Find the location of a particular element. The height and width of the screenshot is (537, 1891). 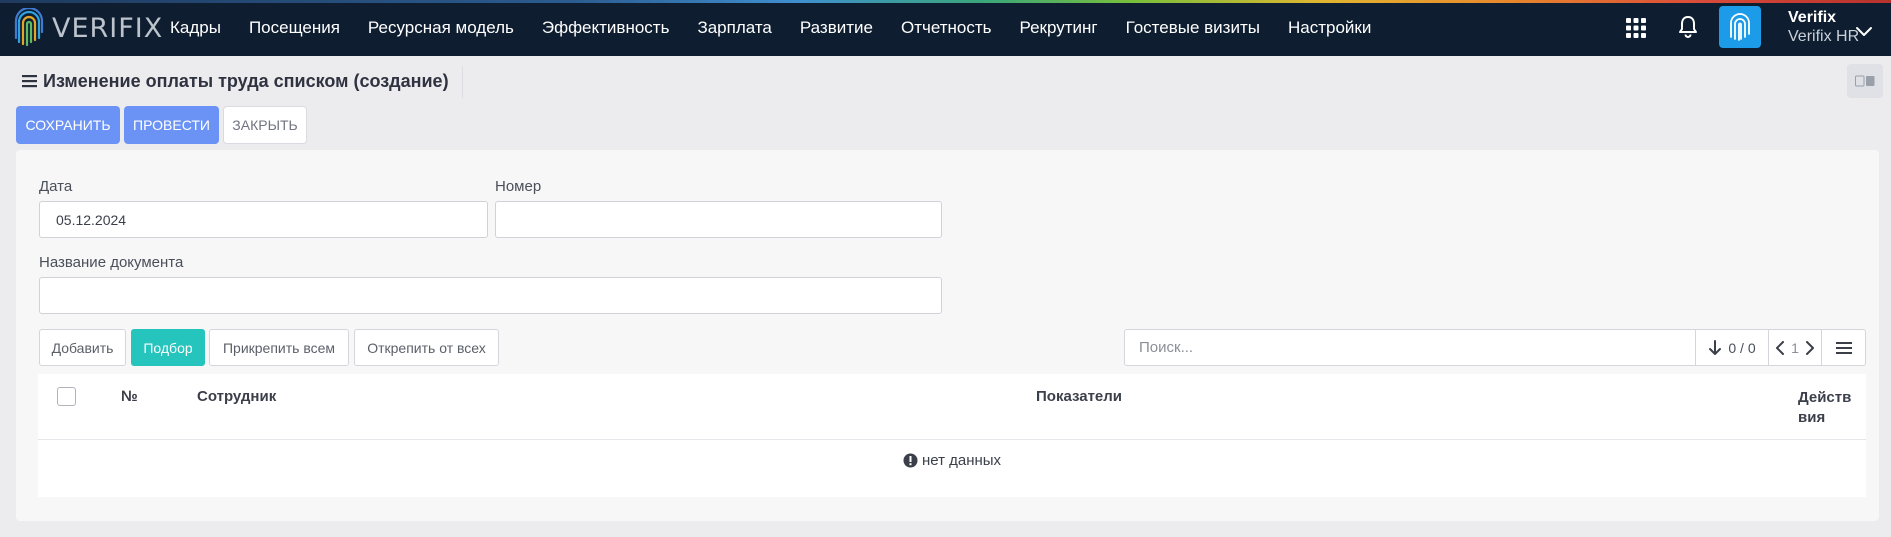

empty-state: нет данных is located at coordinates (952, 460).